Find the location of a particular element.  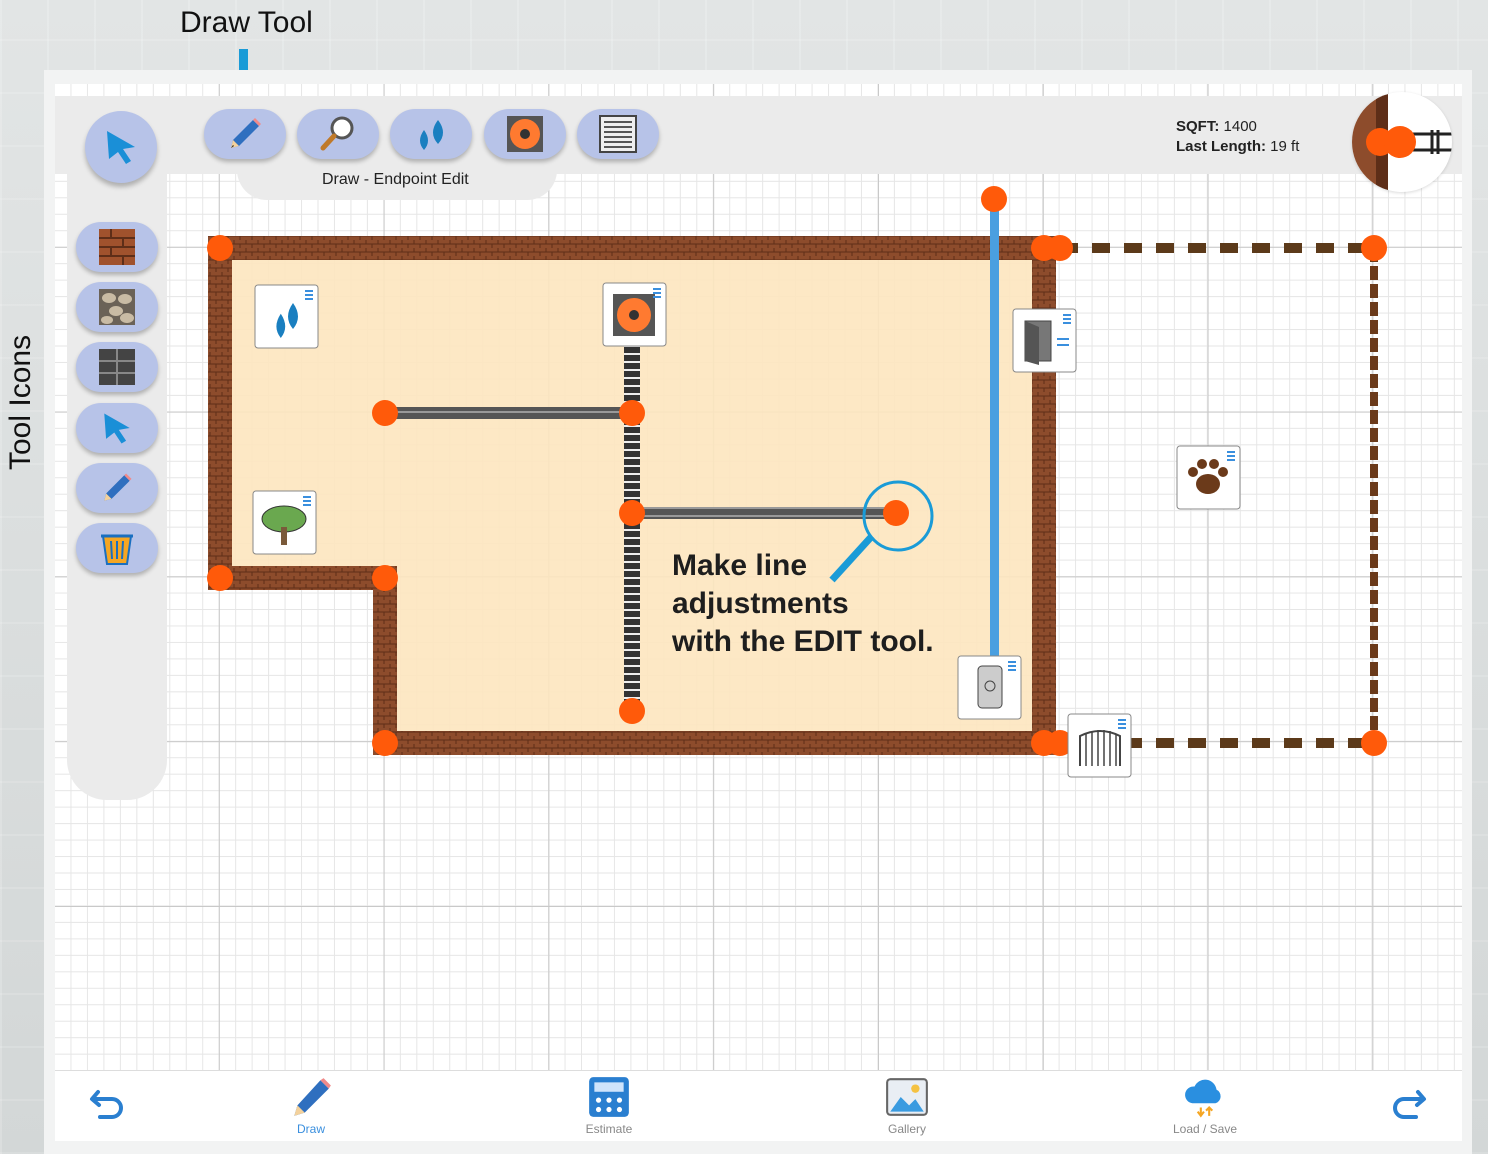

draw-tool-button is located at coordinates (245, 134).